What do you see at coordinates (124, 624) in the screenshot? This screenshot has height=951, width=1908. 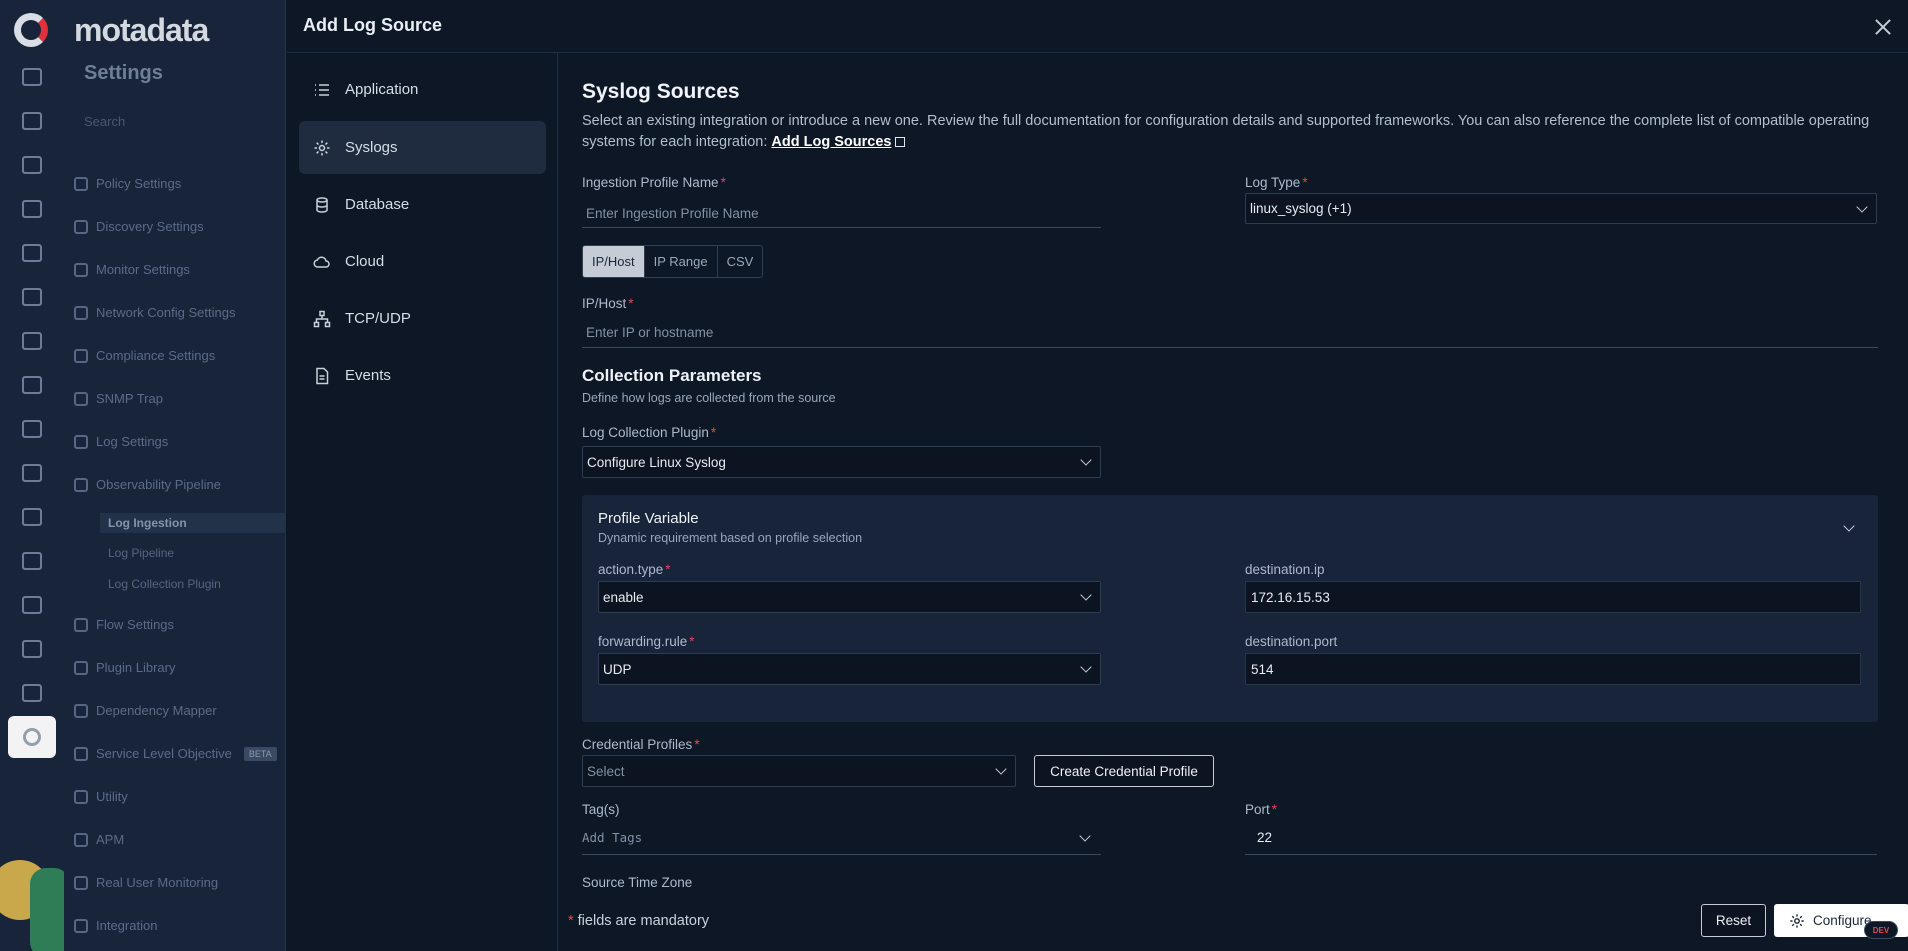 I see `sidebar-item-flow-settings: Flow Settings` at bounding box center [124, 624].